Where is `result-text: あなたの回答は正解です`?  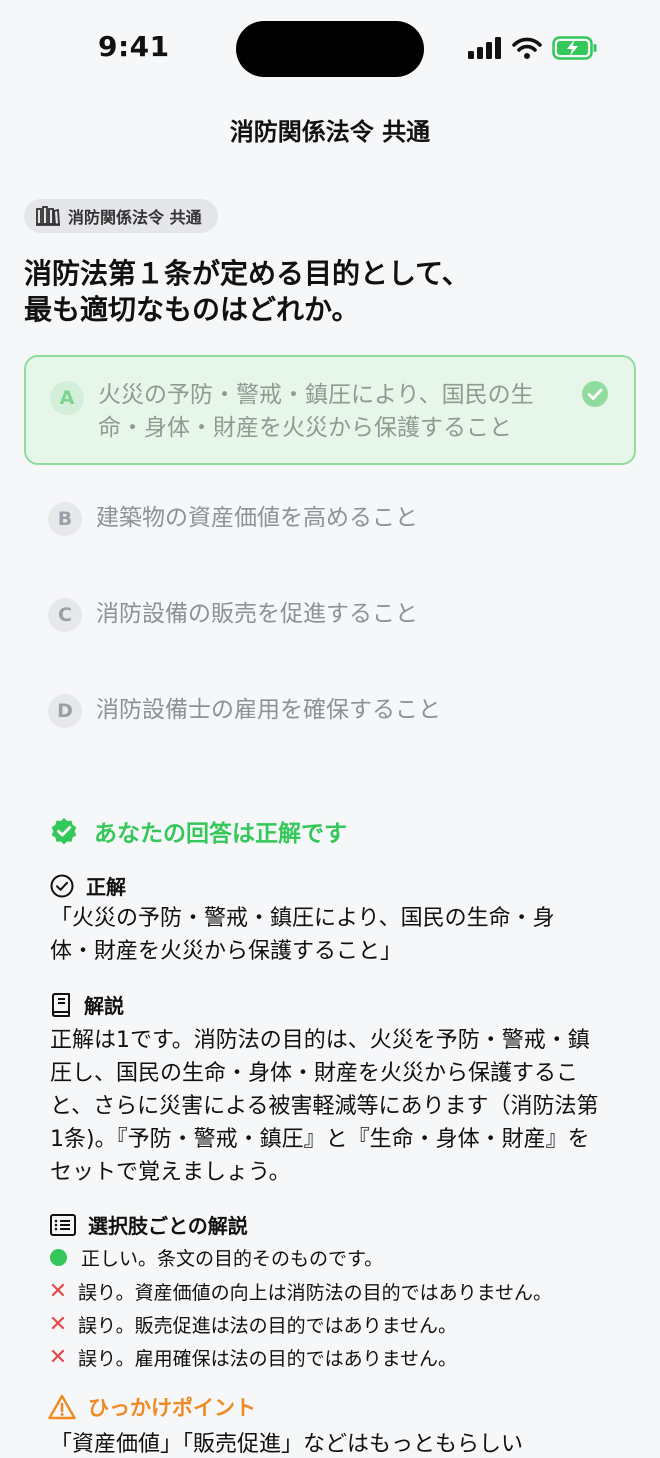
result-text: あなたの回答は正解です is located at coordinates (220, 834).